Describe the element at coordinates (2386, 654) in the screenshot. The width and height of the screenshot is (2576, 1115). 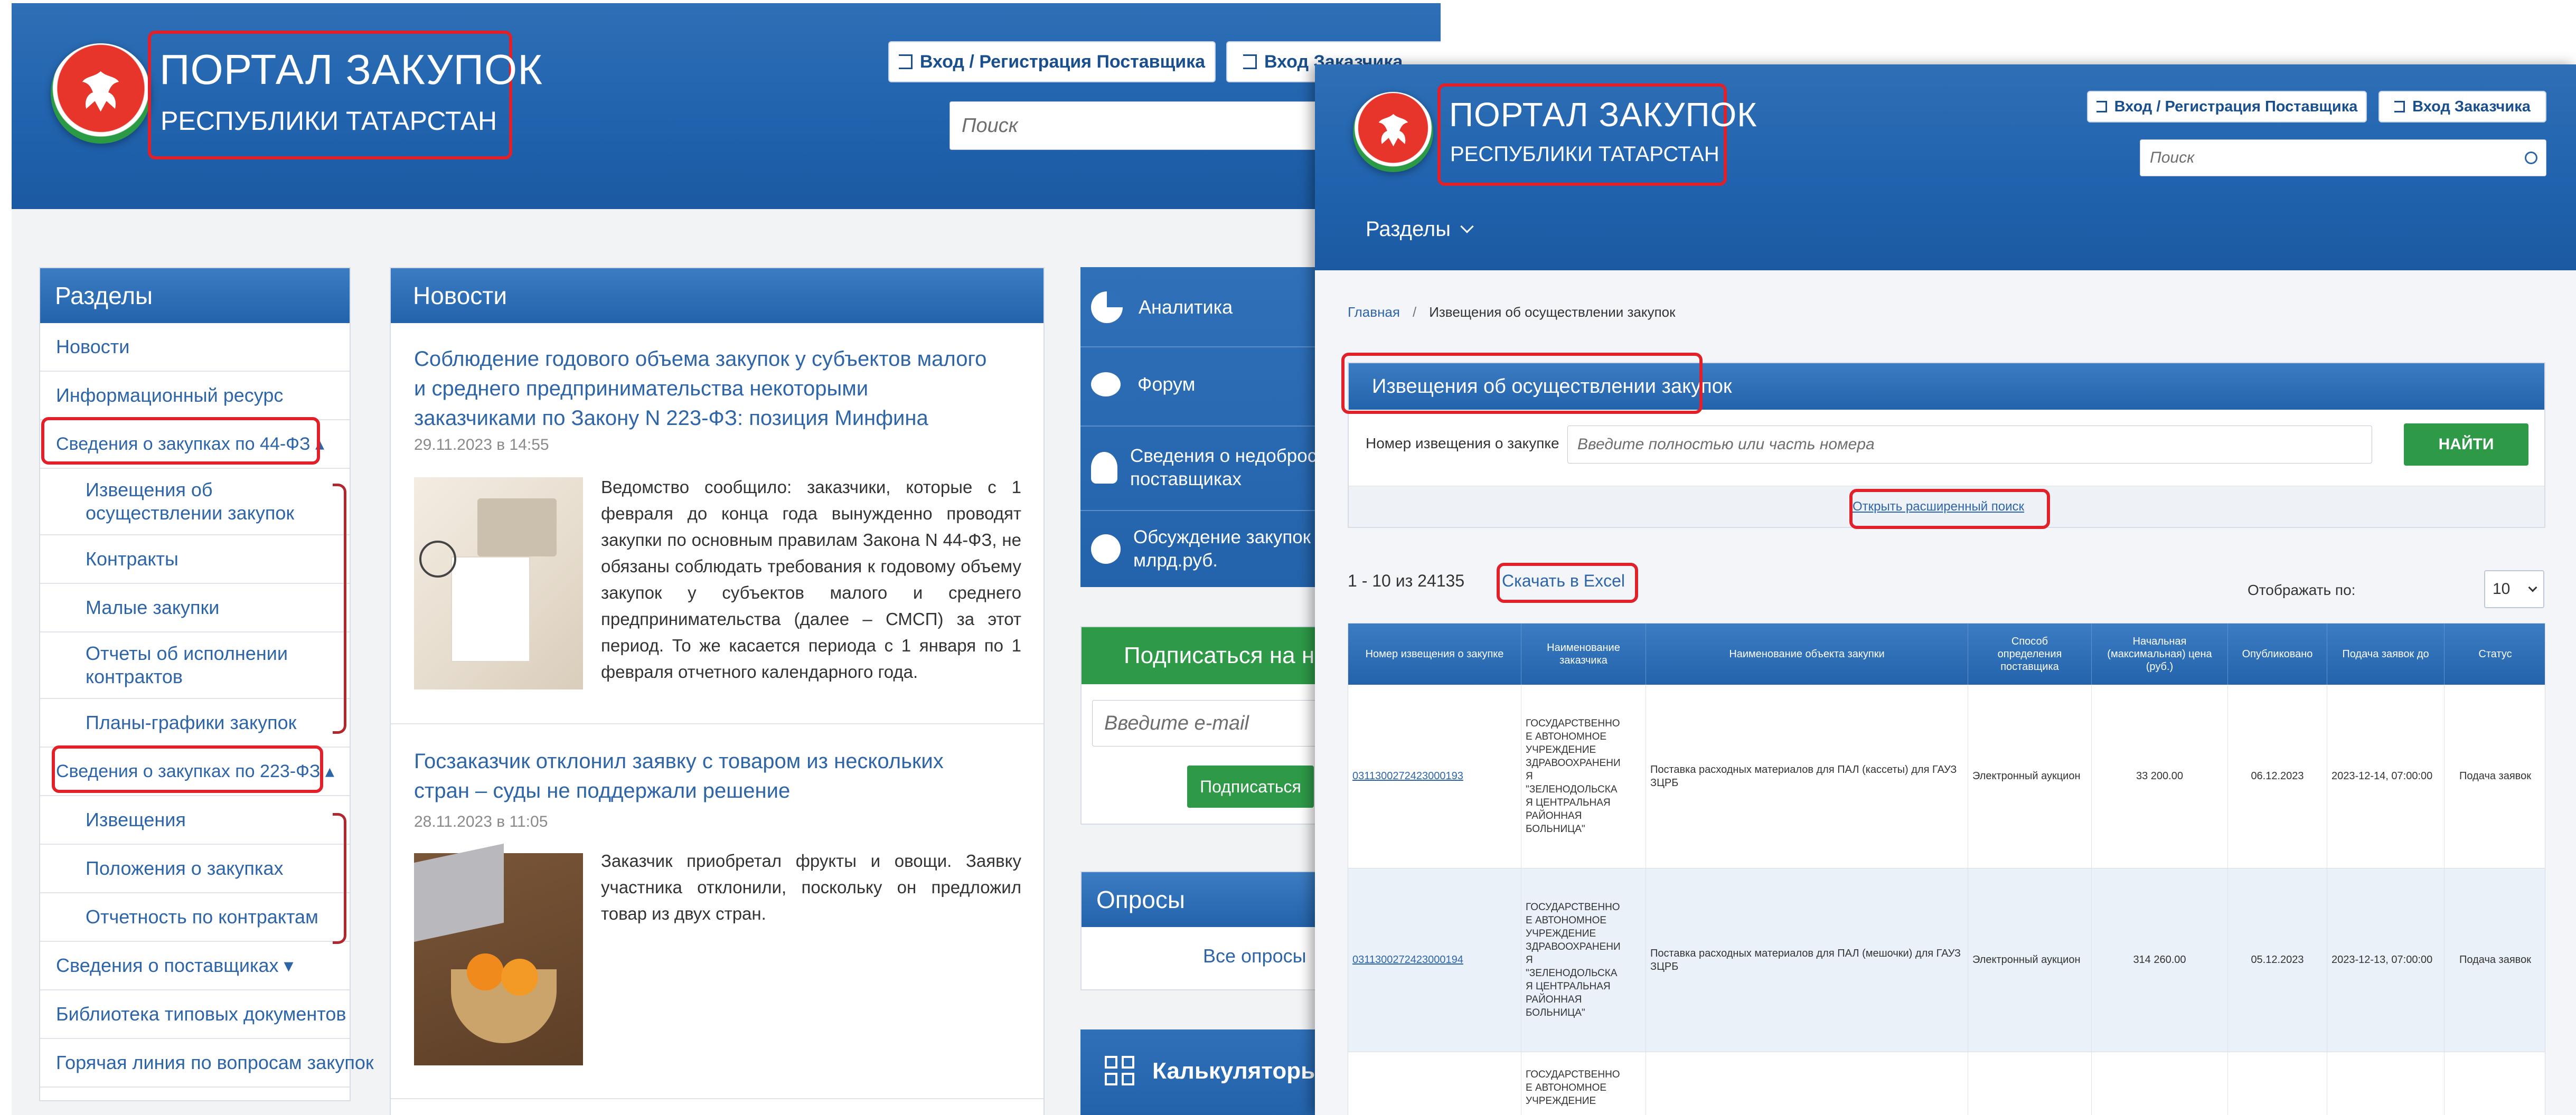
I see `col-header-deadline: Подача заявок до` at that location.